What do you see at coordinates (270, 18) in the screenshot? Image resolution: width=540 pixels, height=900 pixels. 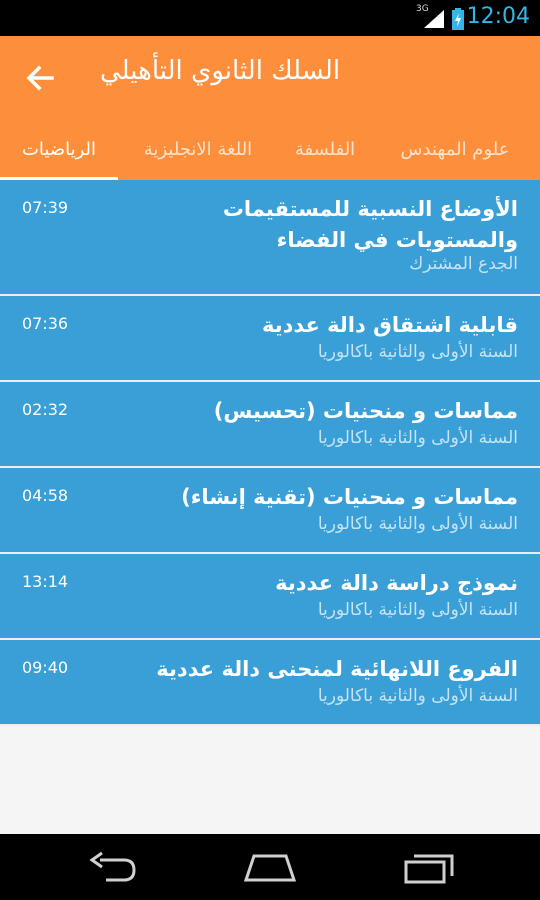 I see `status-bar: 3G 12:04` at bounding box center [270, 18].